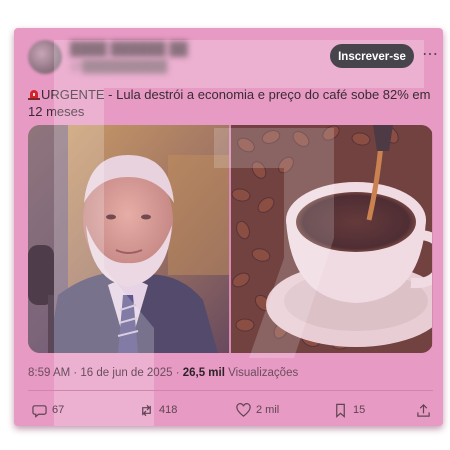 Image resolution: width=450 pixels, height=450 pixels. I want to click on subscribe-button: Inscrever-se, so click(372, 56).